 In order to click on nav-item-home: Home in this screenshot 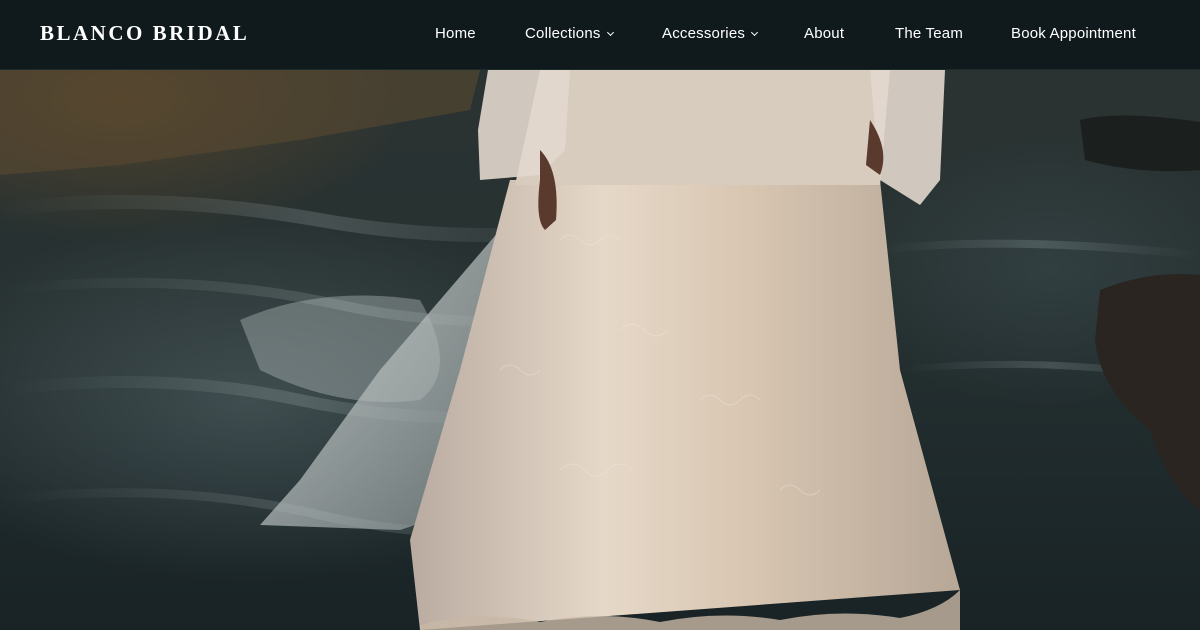, I will do `click(455, 33)`.